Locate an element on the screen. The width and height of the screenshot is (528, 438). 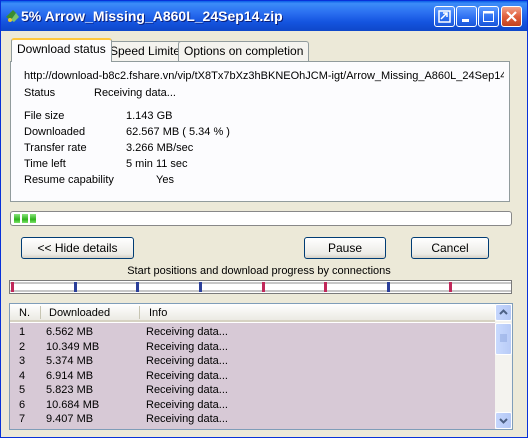
file-size-label: File size is located at coordinates (44, 116).